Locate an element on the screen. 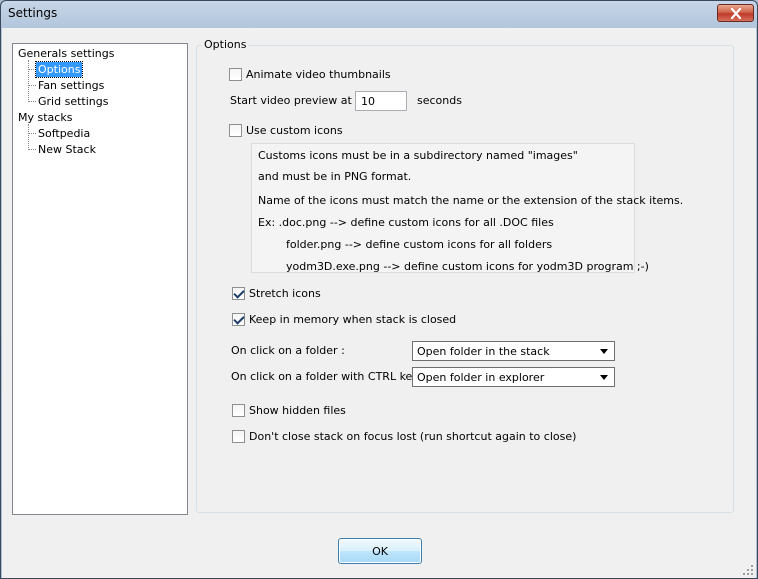  keep-in-memory-row: Keep in memory when stack is closed is located at coordinates (344, 319).